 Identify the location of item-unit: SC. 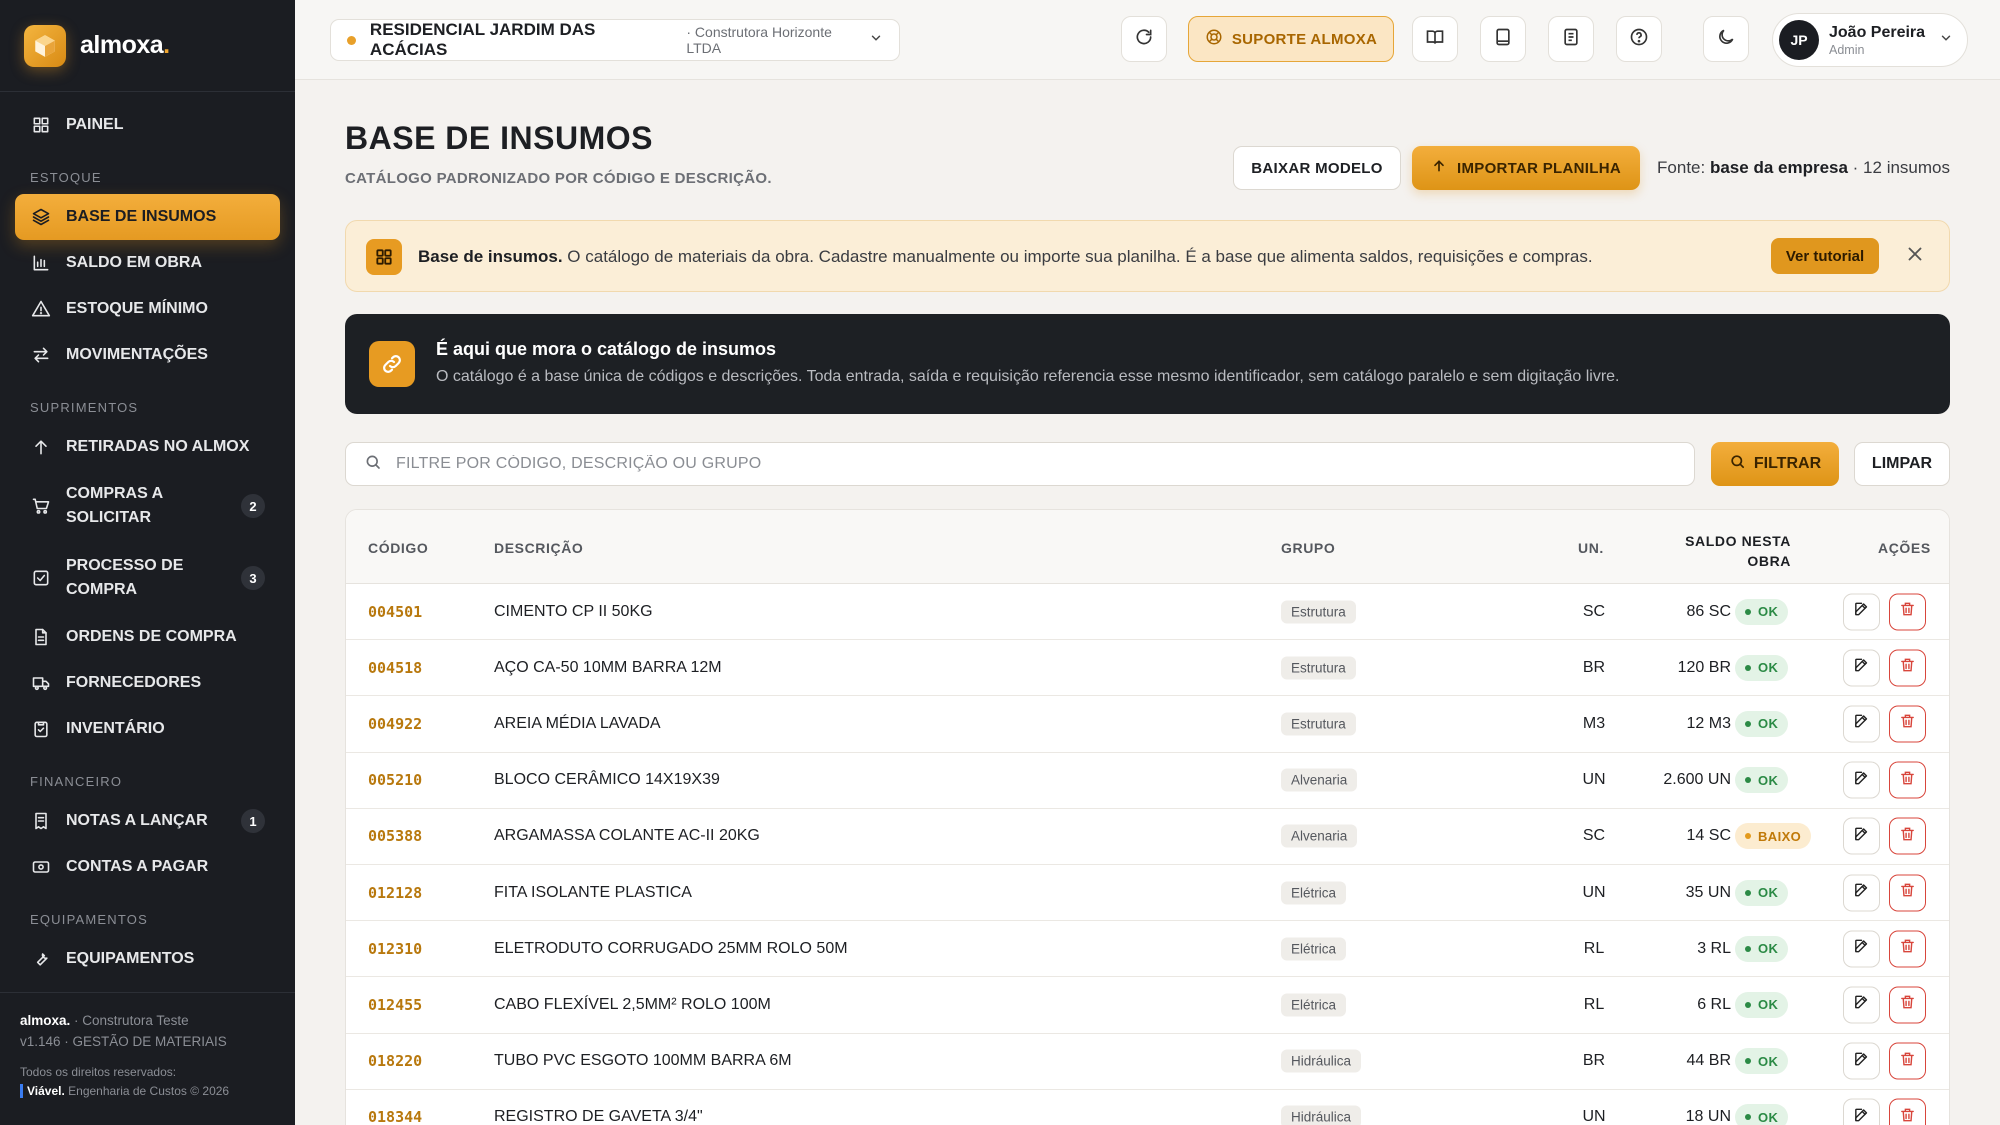
(1594, 836).